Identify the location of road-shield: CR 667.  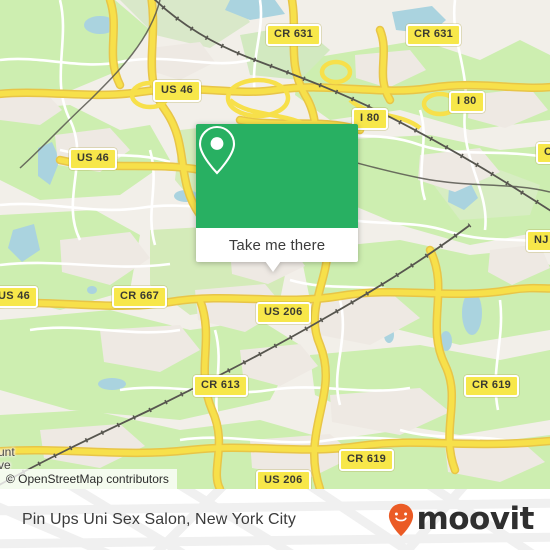
(140, 297).